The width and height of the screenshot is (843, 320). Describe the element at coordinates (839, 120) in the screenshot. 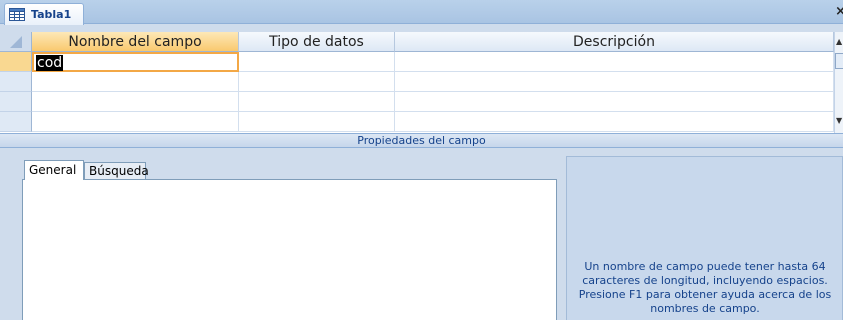

I see `scroll-down-icon: ▼` at that location.